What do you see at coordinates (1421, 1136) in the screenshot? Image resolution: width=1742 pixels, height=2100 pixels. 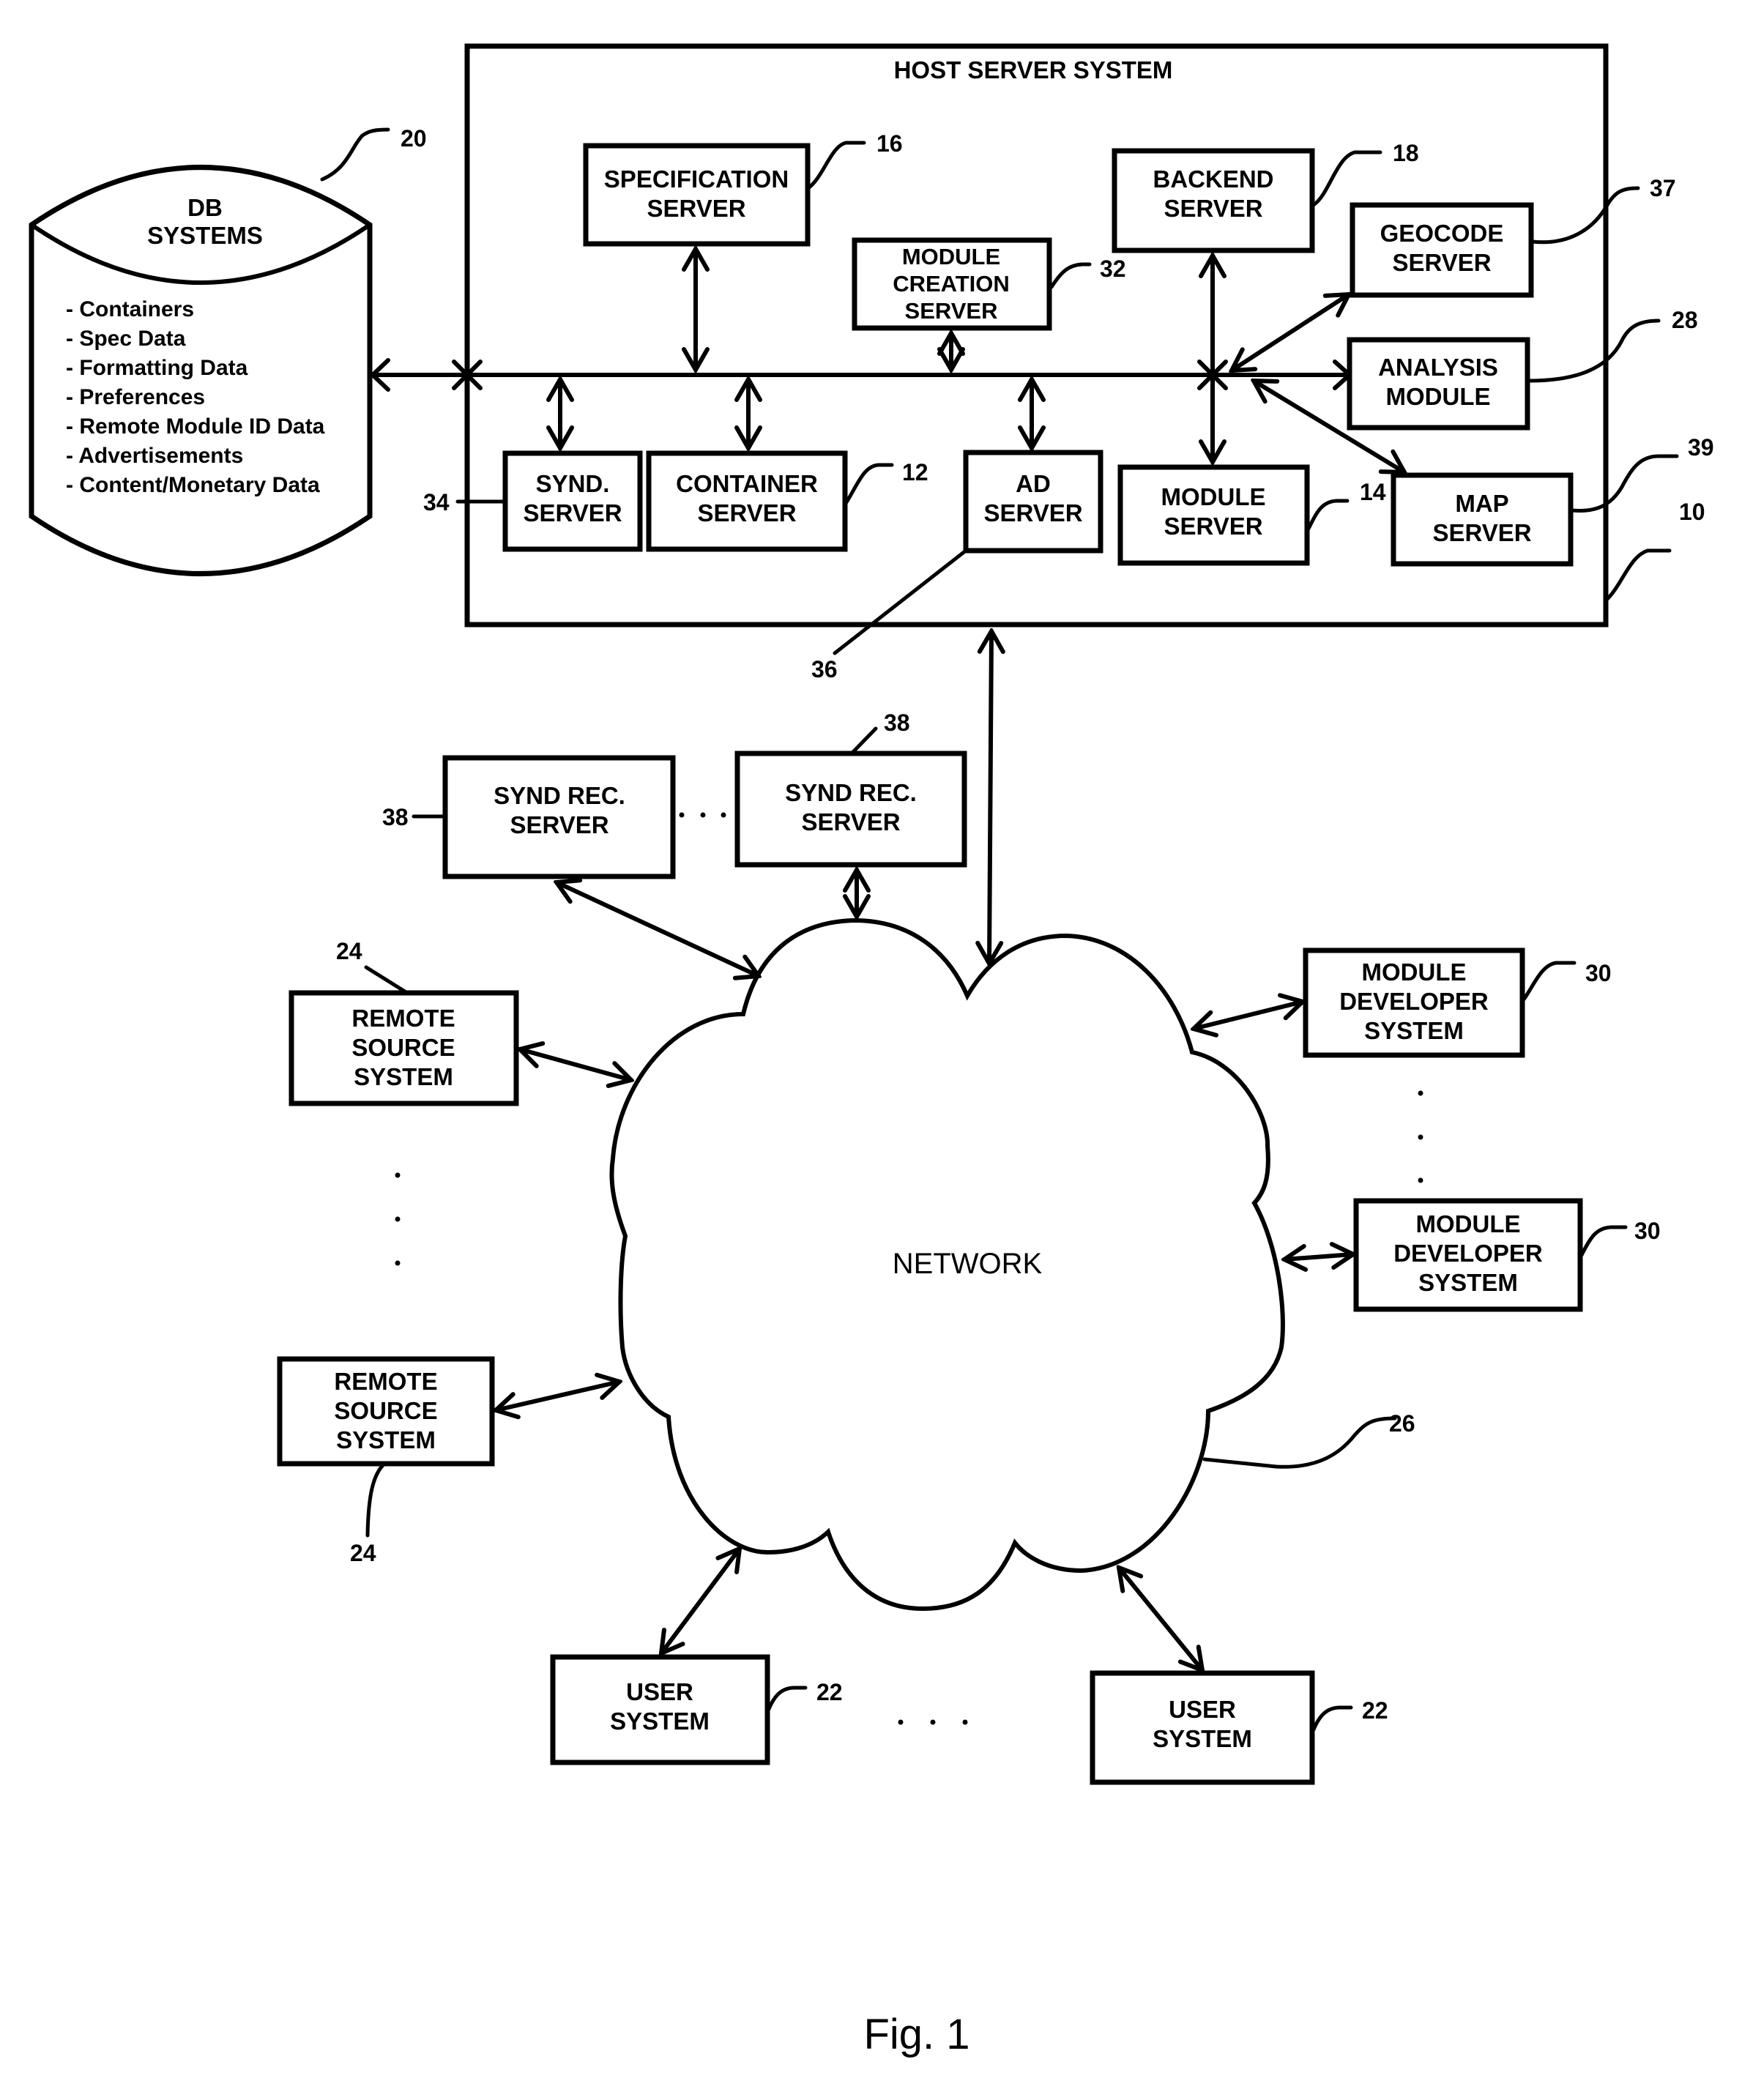 I see `module-developer-dots` at bounding box center [1421, 1136].